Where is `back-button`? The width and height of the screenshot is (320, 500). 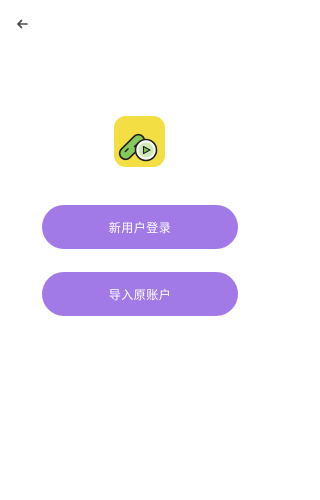
back-button is located at coordinates (23, 24).